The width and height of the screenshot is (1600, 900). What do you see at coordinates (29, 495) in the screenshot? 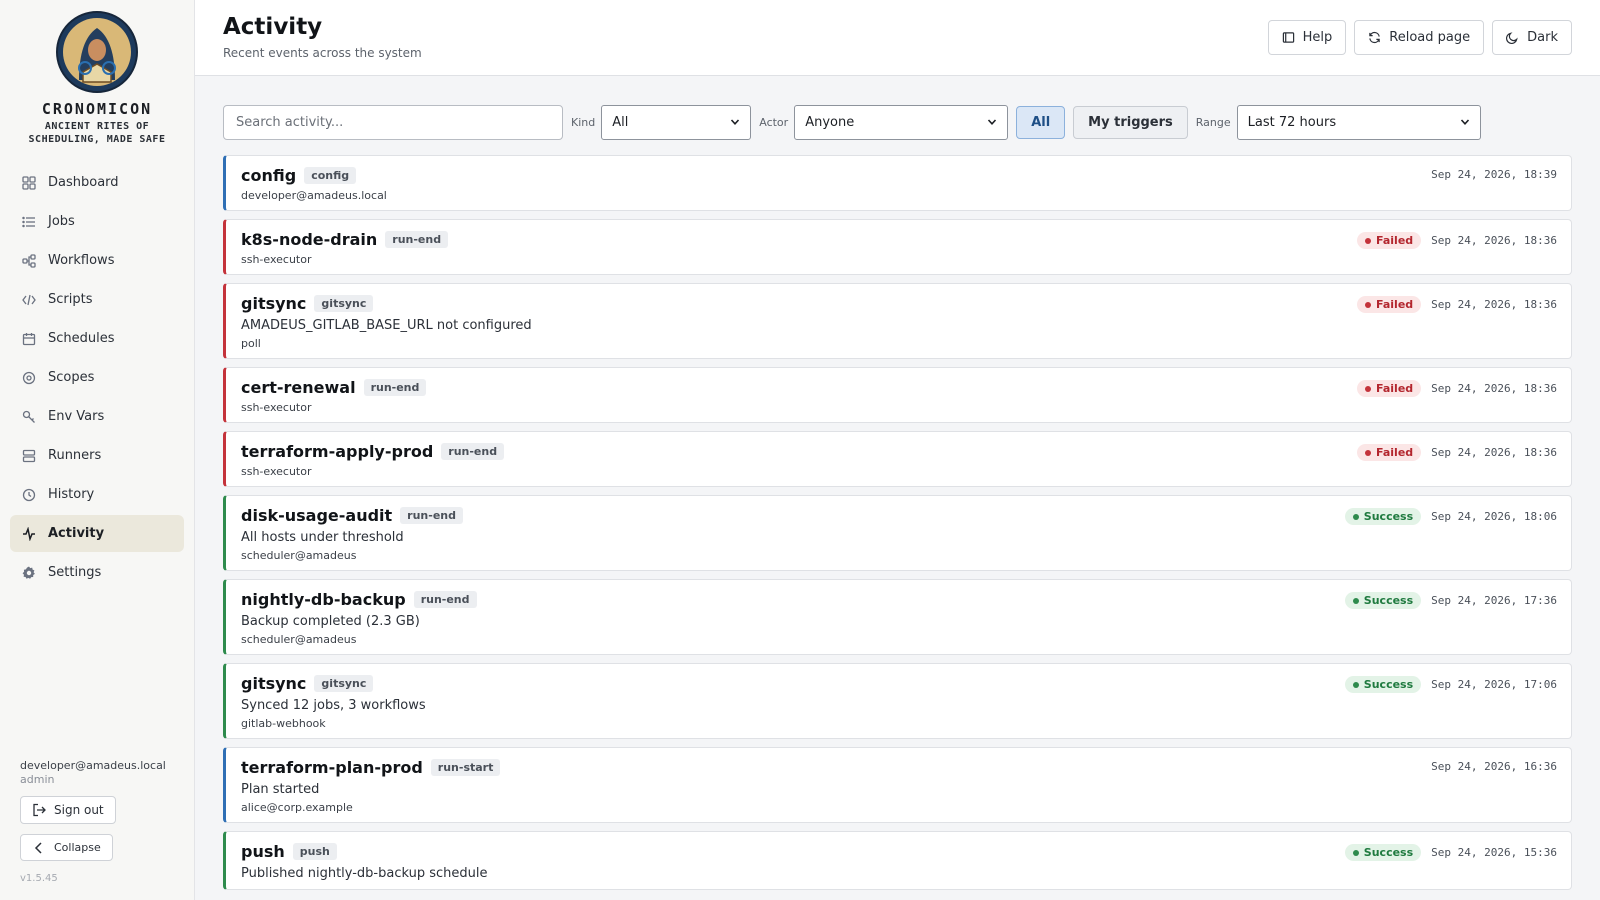
I see `clock-icon` at bounding box center [29, 495].